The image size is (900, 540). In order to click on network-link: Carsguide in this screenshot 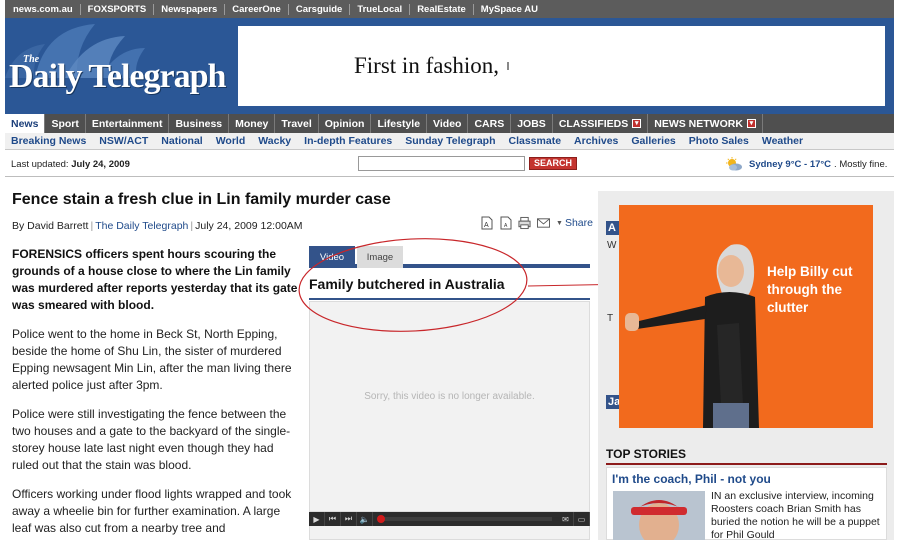, I will do `click(320, 9)`.